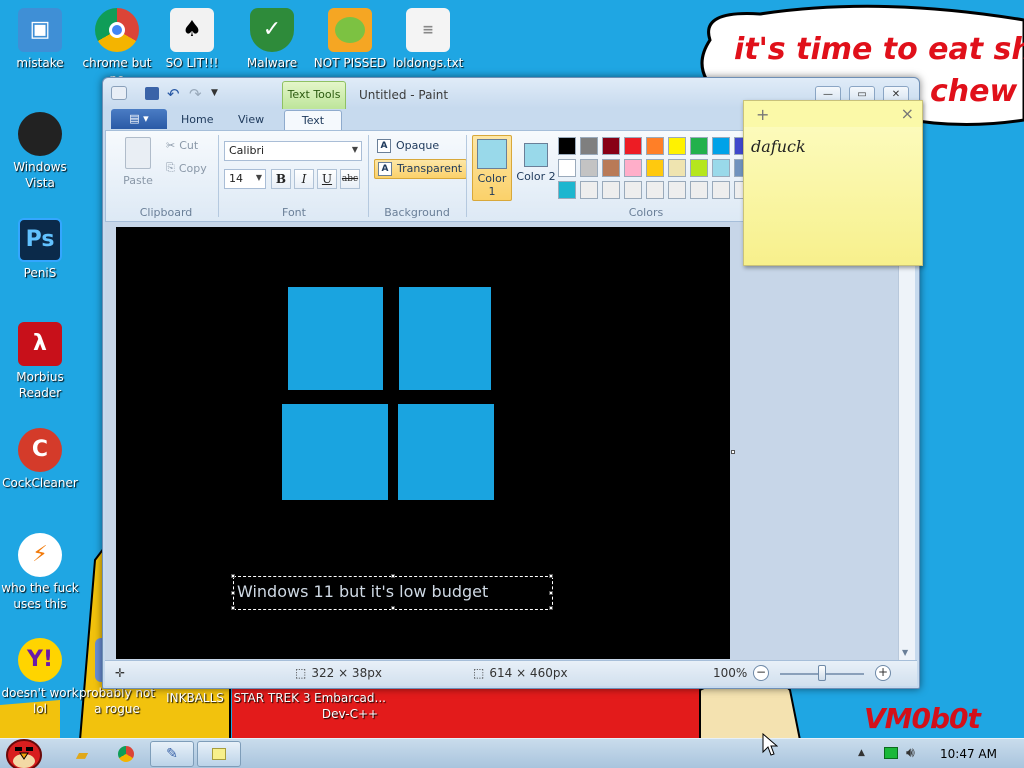  What do you see at coordinates (272, 39) in the screenshot?
I see `desktop-icon-malware: ✓ Malware` at bounding box center [272, 39].